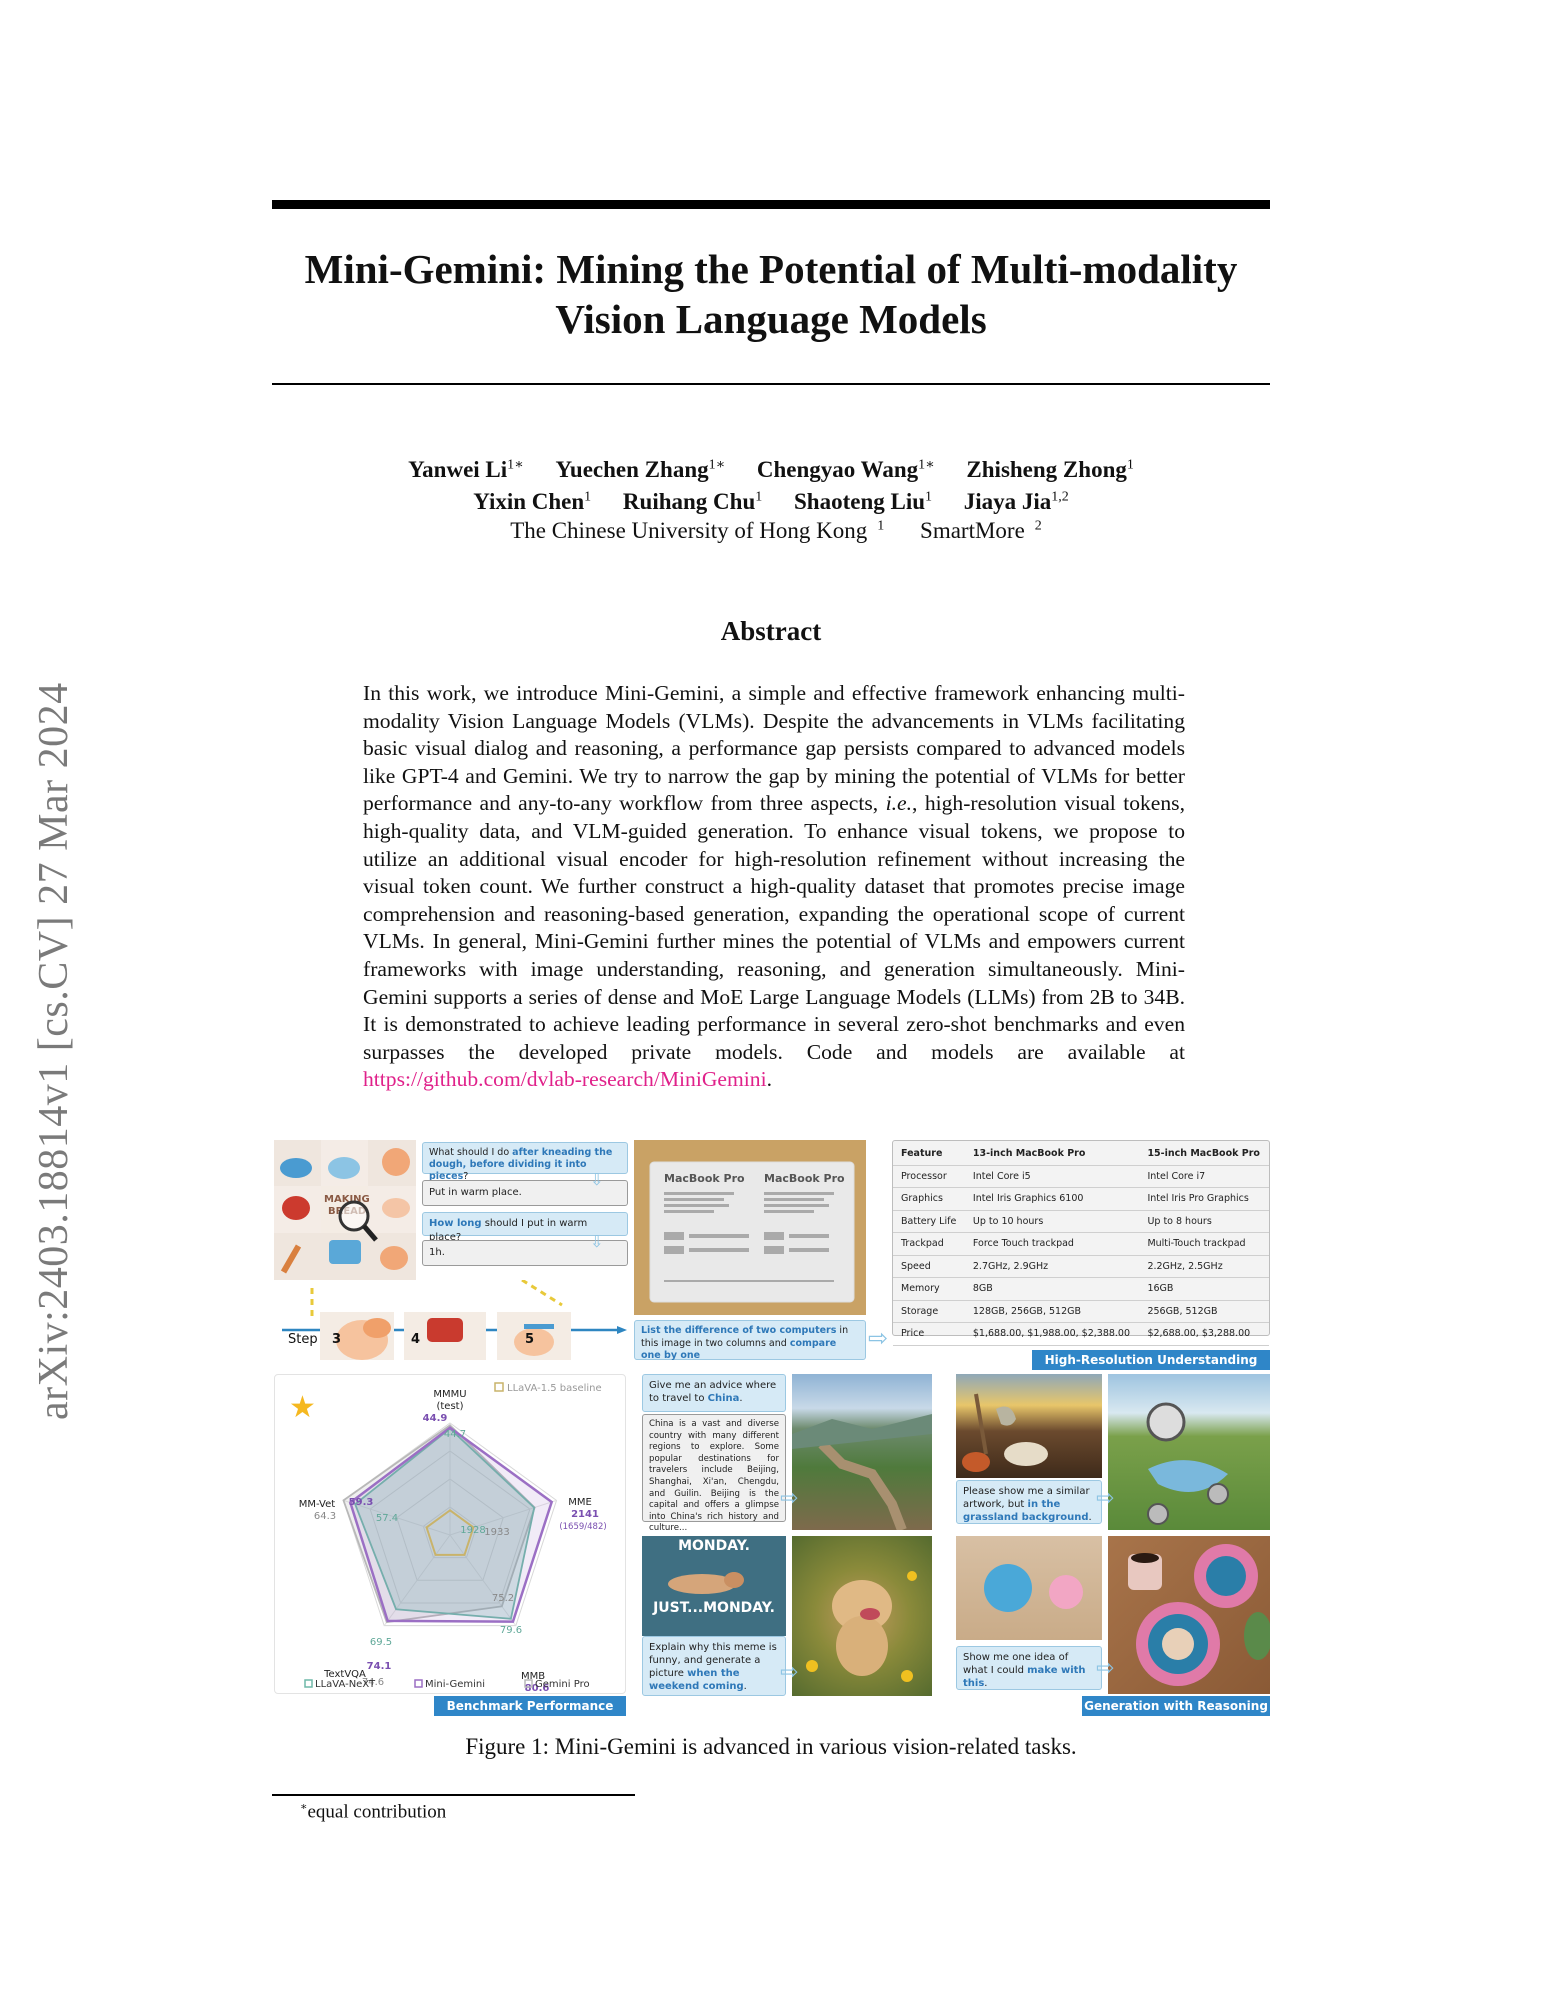  I want to click on author: Chengyao Wang1∗, so click(845, 469).